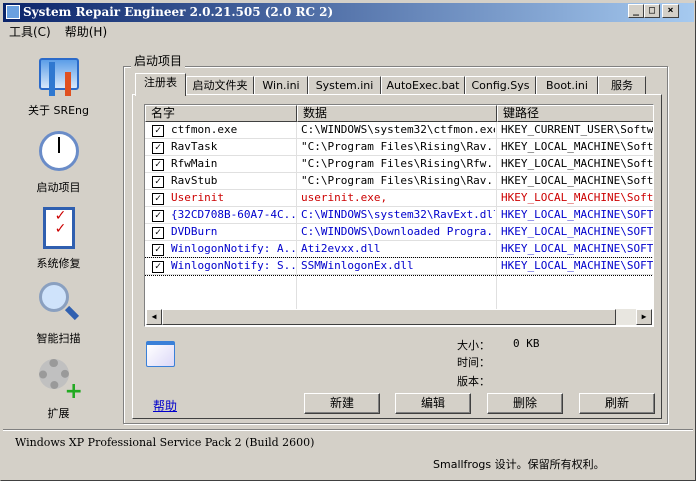 The image size is (696, 481). What do you see at coordinates (473, 362) in the screenshot?
I see `time-label: 时间：` at bounding box center [473, 362].